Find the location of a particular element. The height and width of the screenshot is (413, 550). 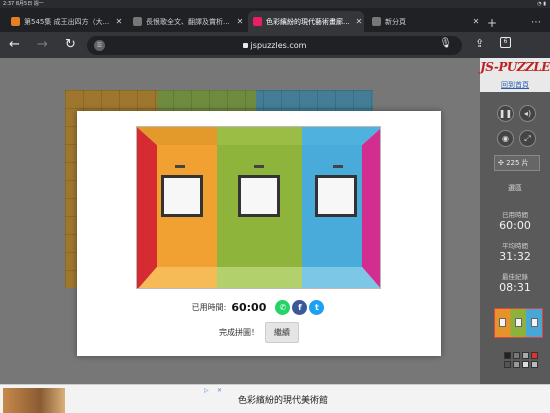

tab-2: 色彩繽紛的現代藝術畫廊... ✕ is located at coordinates (306, 21).